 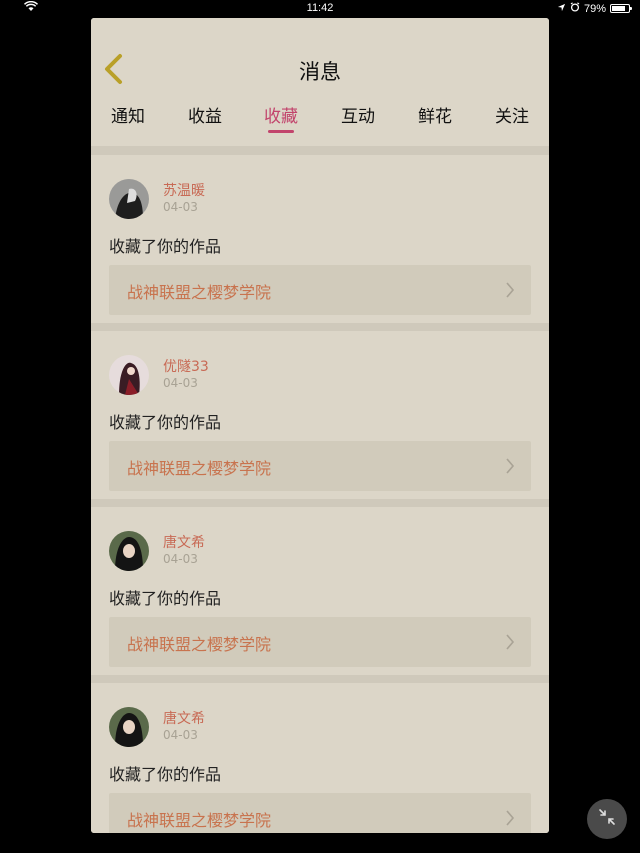 I want to click on tab-favorites: 收藏, so click(x=281, y=117).